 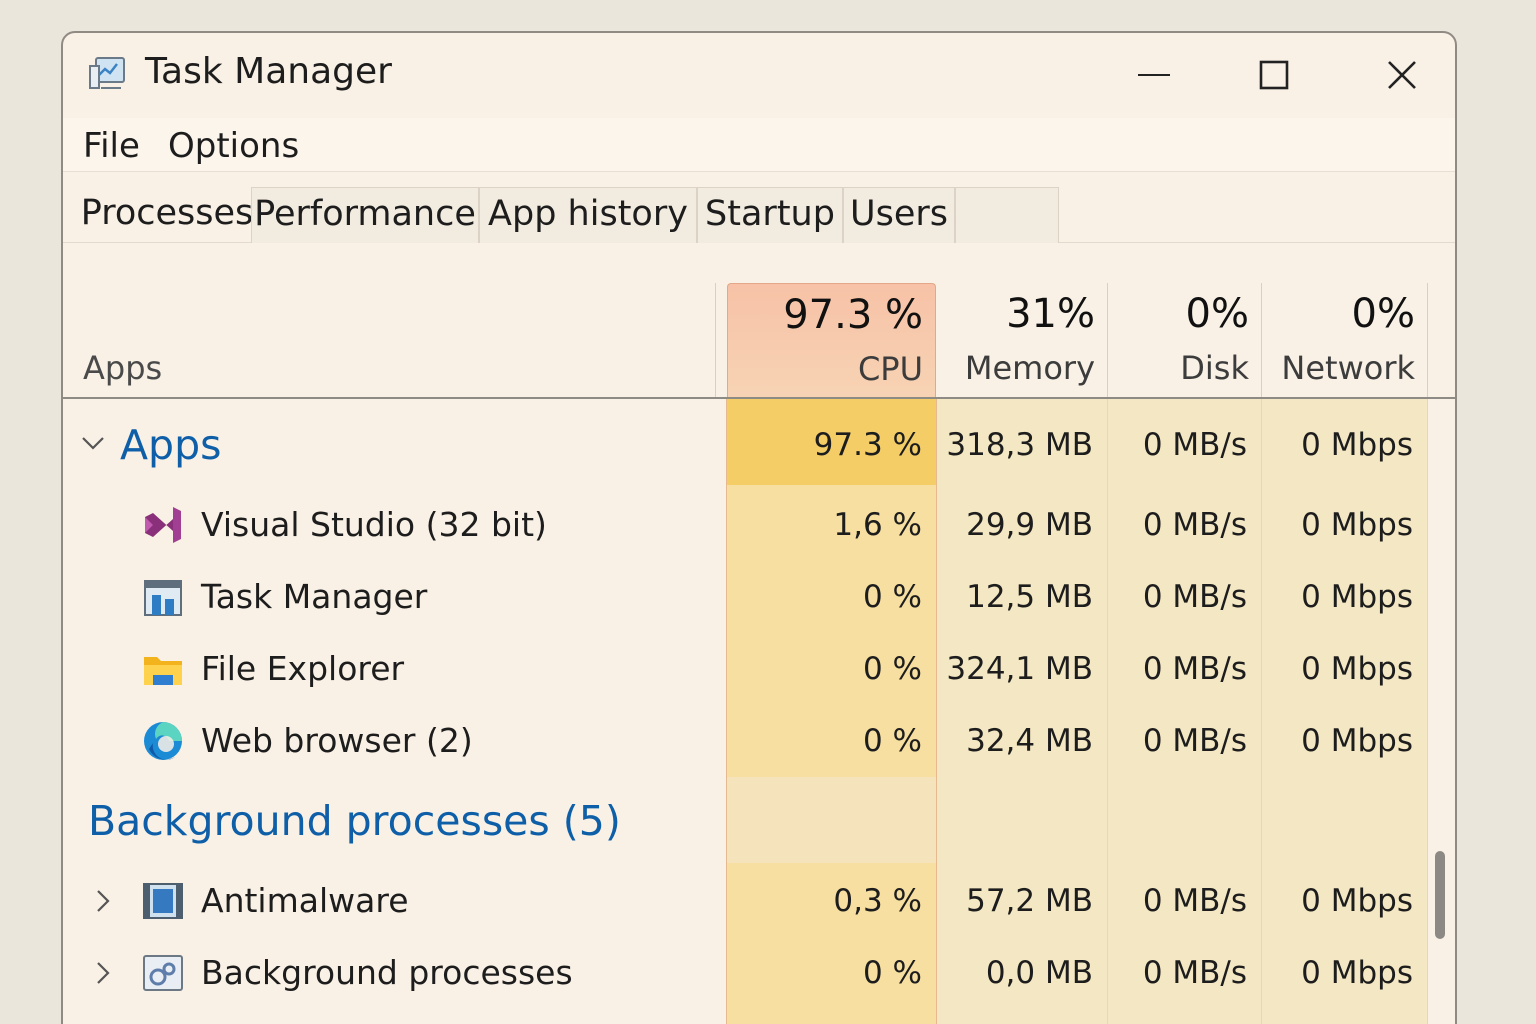 I want to click on apps-group-row: Apps 97.3 % 318,3 MB 0 MB/s 0 Mbps, so click(x=759, y=445).